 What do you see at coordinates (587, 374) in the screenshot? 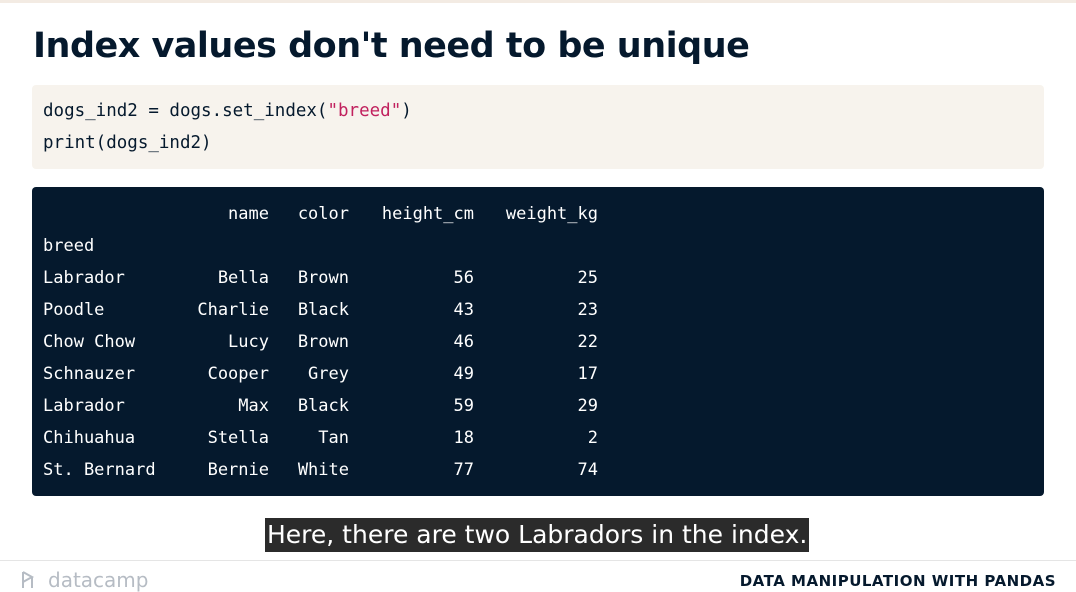
I see `weight-cell: 17` at bounding box center [587, 374].